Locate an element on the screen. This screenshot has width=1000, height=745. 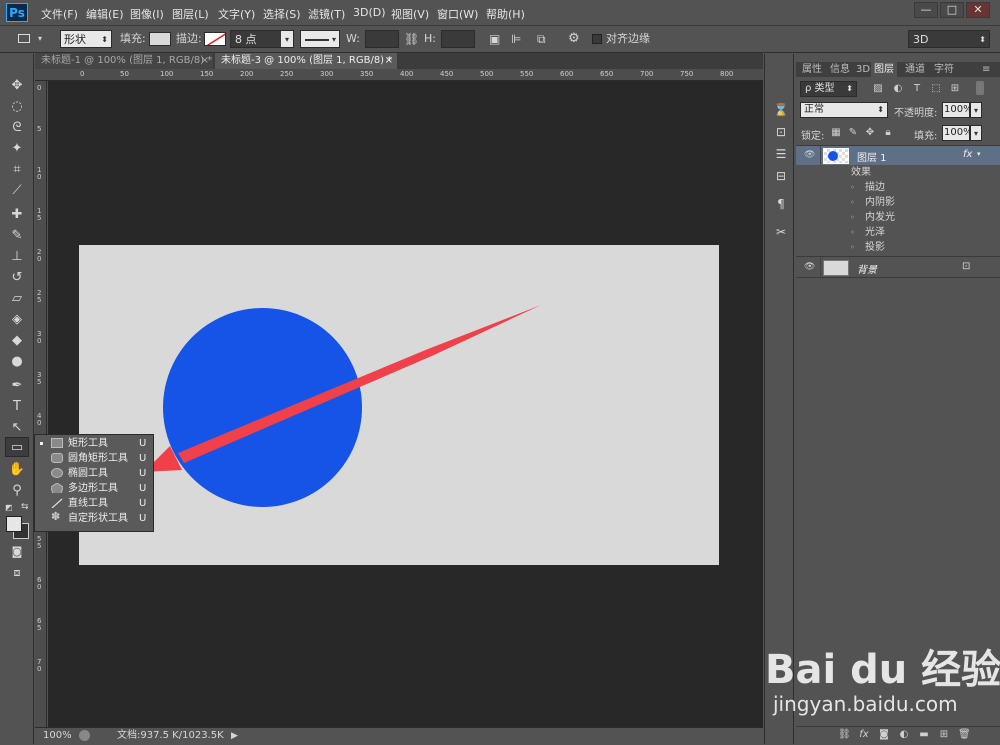
menu-help: 帮助(H) is located at coordinates (505, 14).